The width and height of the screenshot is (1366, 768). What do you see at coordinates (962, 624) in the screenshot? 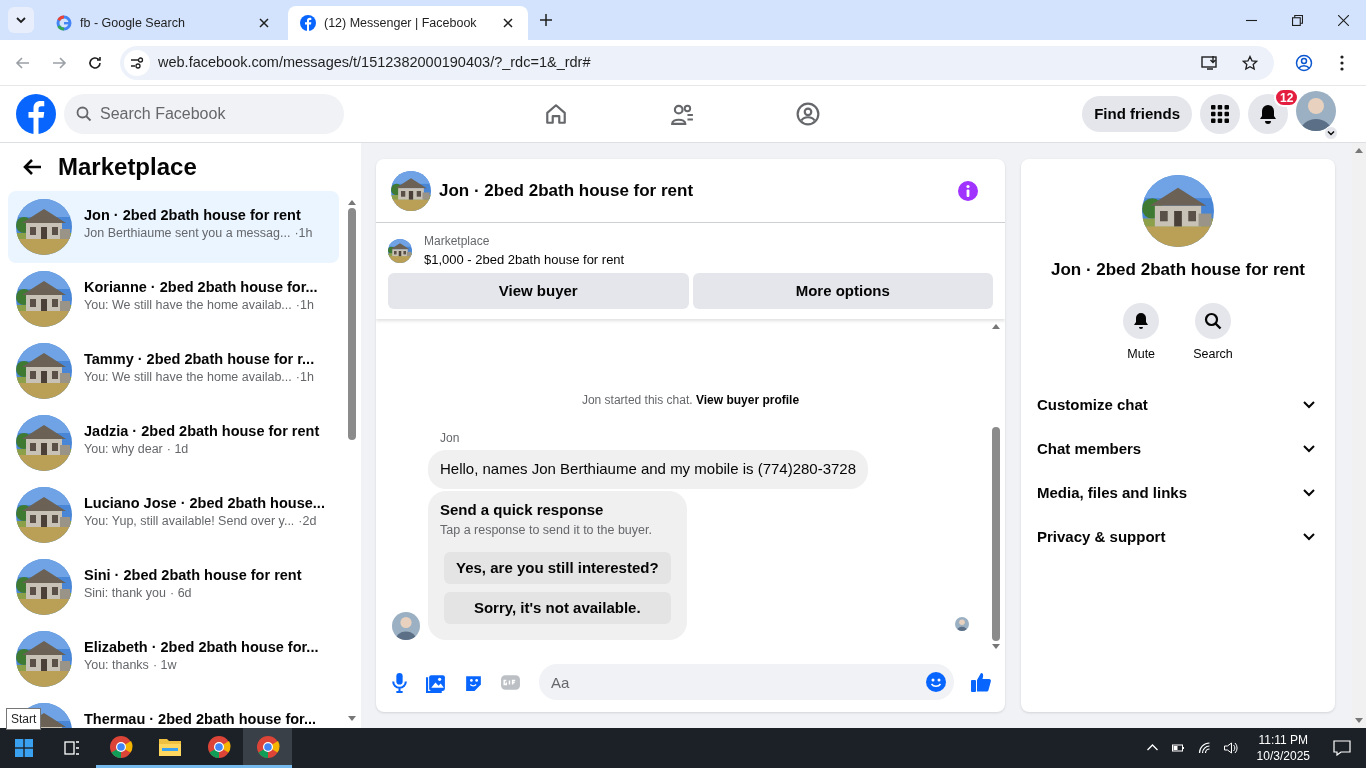
I see `read-receipt-avatar` at bounding box center [962, 624].